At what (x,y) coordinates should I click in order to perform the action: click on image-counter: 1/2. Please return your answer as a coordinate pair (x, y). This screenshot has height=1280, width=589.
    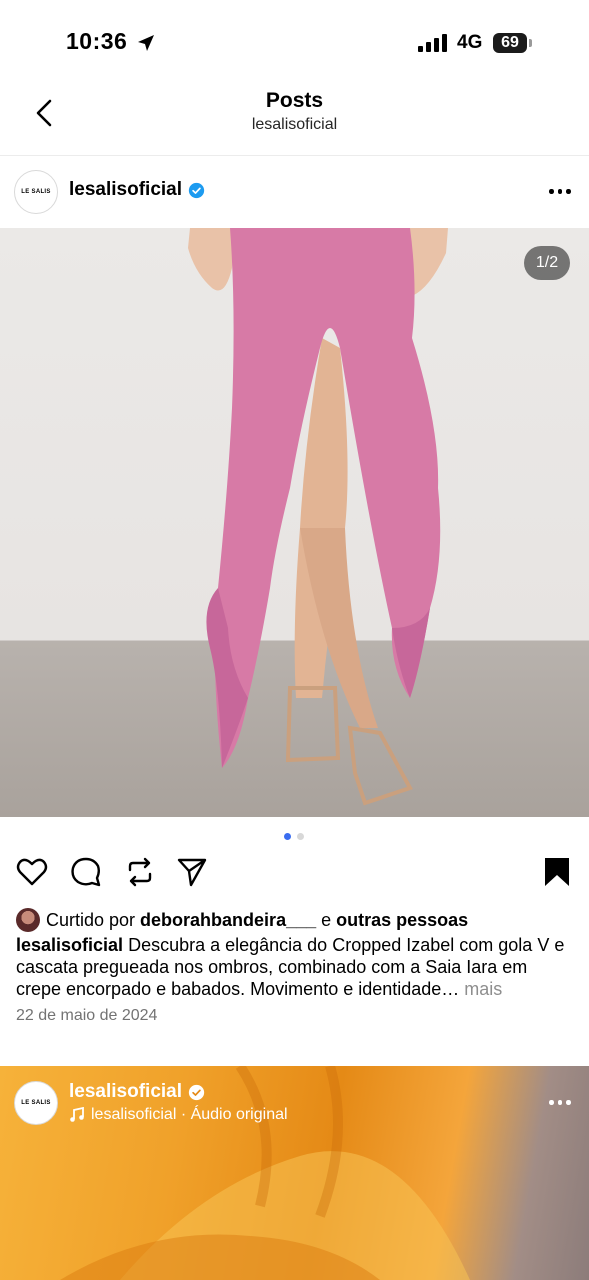
    Looking at the image, I should click on (547, 263).